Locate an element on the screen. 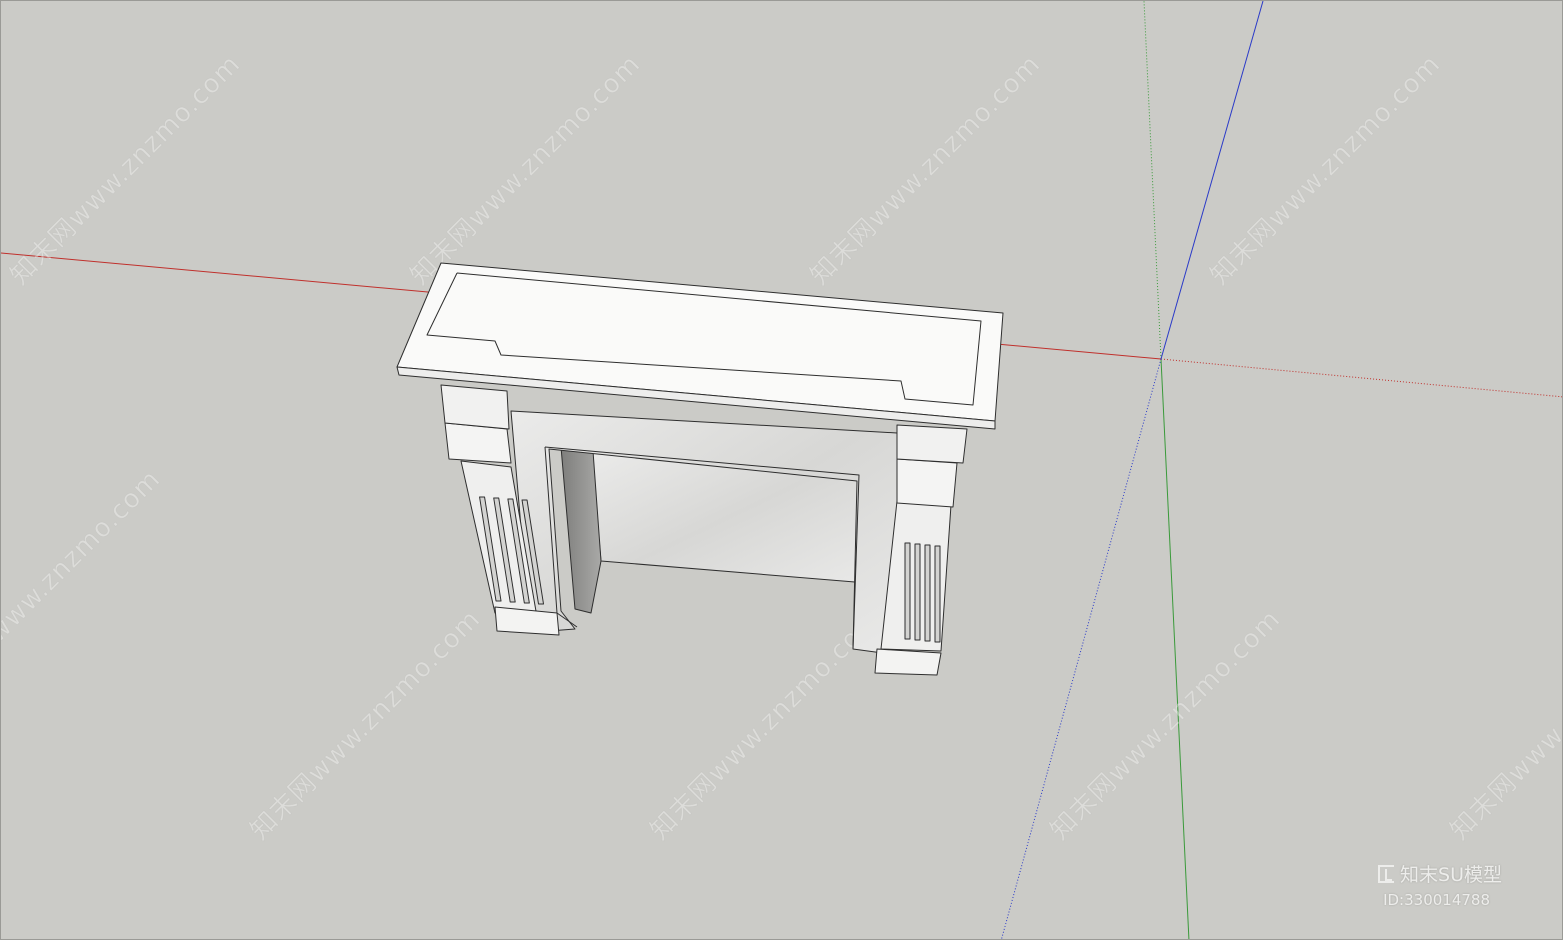  brand-name: 知末SU模型 is located at coordinates (1451, 875).